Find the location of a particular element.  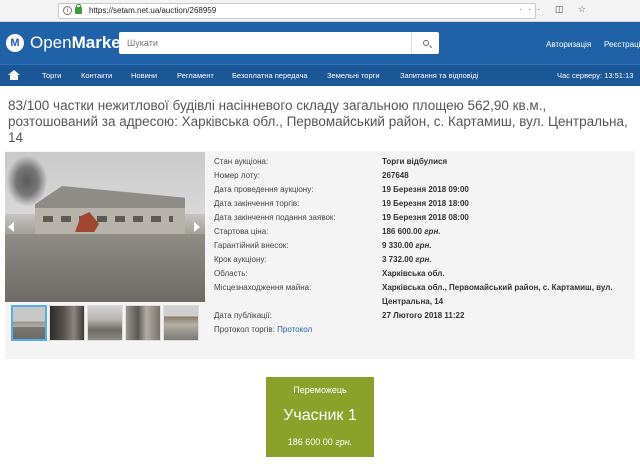

more-icon: ··· is located at coordinates (532, 9).